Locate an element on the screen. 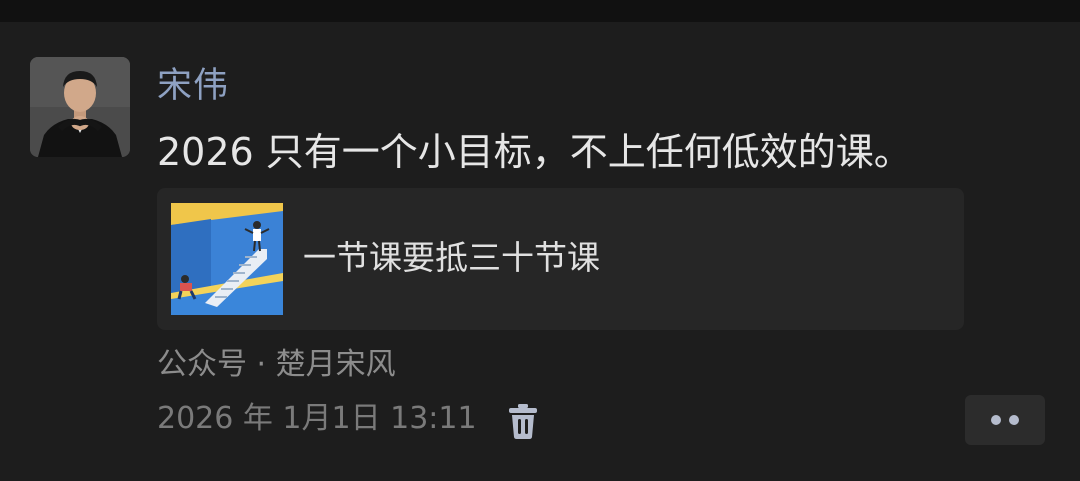 This screenshot has width=1080, height=481. avatar-photo is located at coordinates (80, 107).